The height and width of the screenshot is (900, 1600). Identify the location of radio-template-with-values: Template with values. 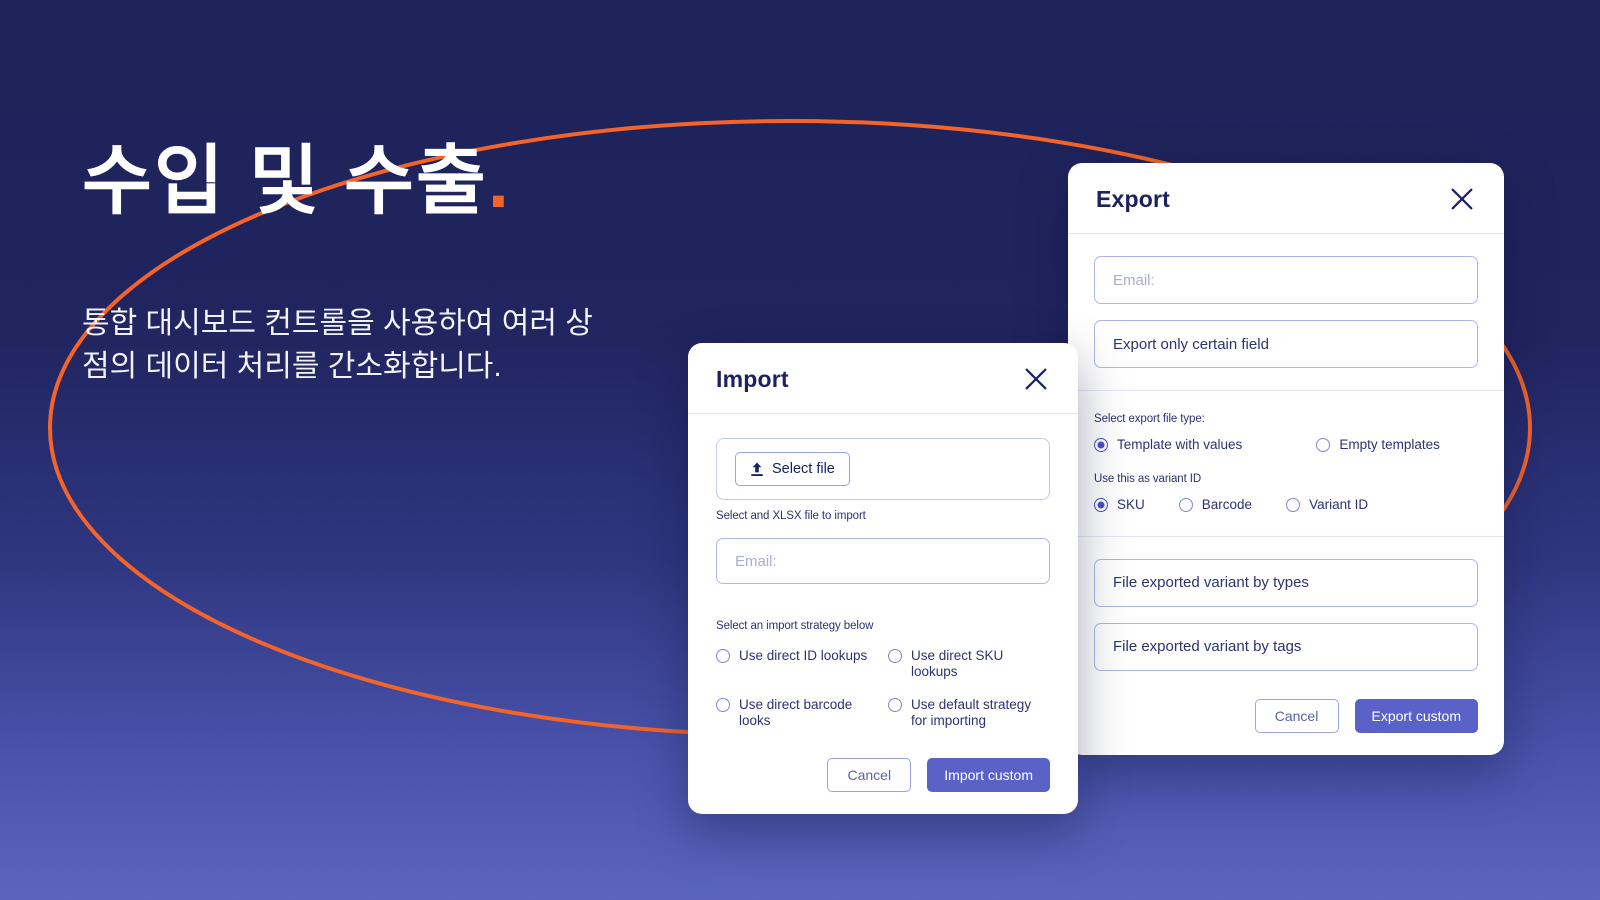
(1168, 445).